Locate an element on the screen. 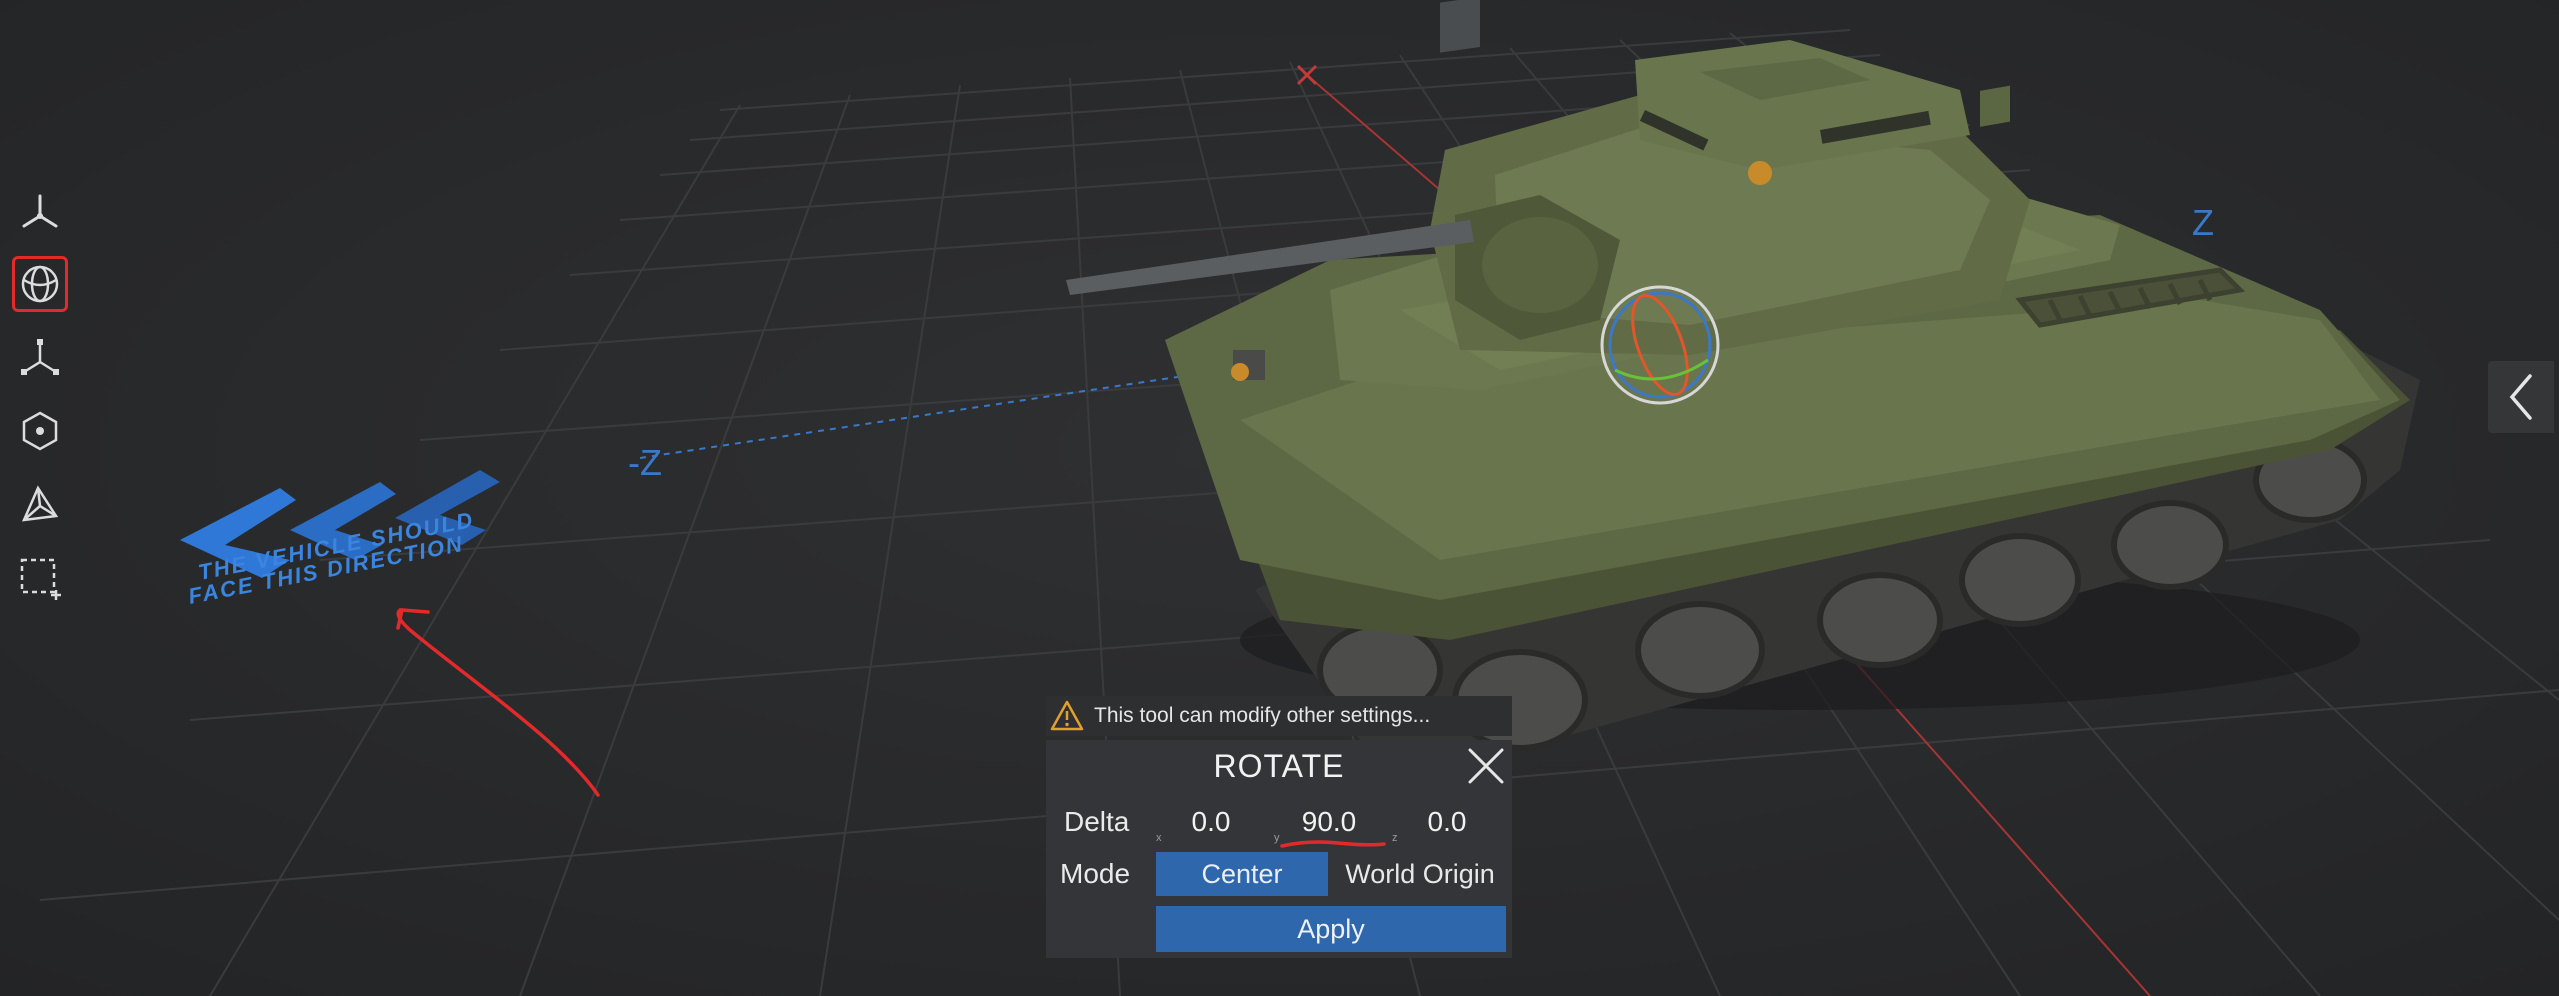 The image size is (2559, 996). delta-y-value: 90.0 is located at coordinates (1329, 821).